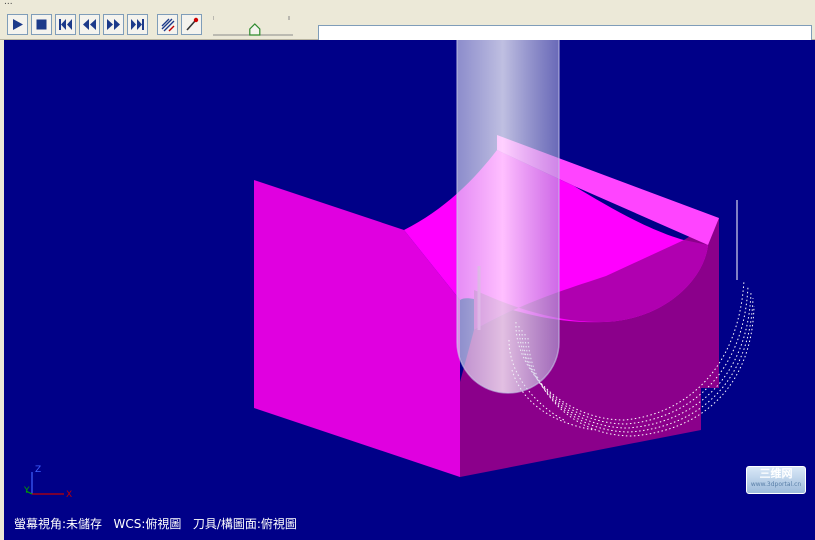 Image resolution: width=815 pixels, height=540 pixels. I want to click on watermark-subtitle: www.3dportal.cn, so click(776, 484).